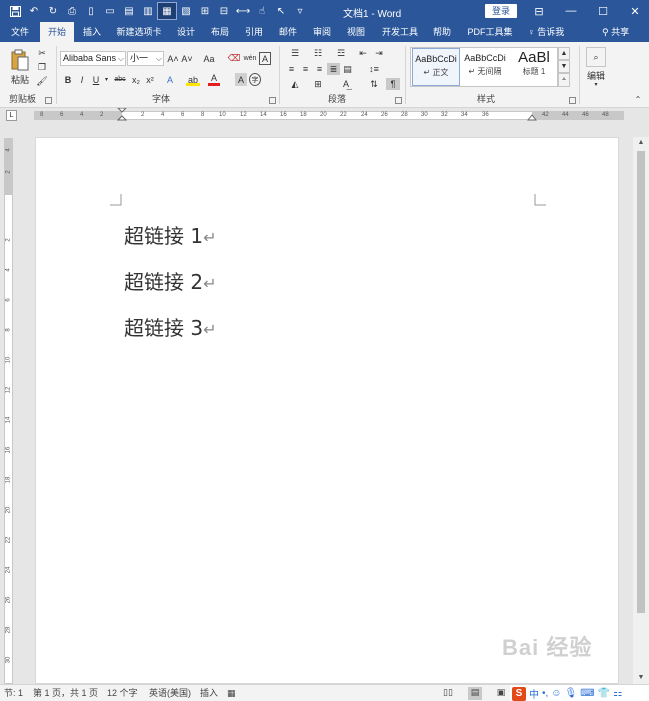 The image size is (649, 701). I want to click on font-color-button: A, so click(214, 79).